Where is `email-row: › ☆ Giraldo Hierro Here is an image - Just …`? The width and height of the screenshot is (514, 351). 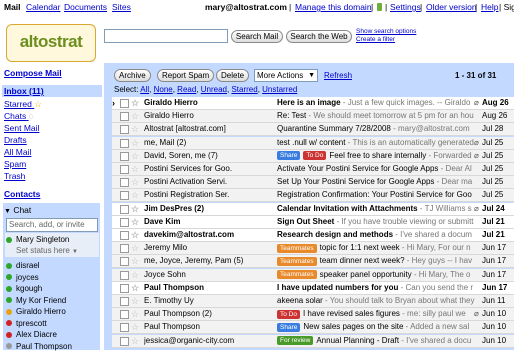
email-row: › ☆ Giraldo Hierro Here is an image - Just … is located at coordinates (313, 103).